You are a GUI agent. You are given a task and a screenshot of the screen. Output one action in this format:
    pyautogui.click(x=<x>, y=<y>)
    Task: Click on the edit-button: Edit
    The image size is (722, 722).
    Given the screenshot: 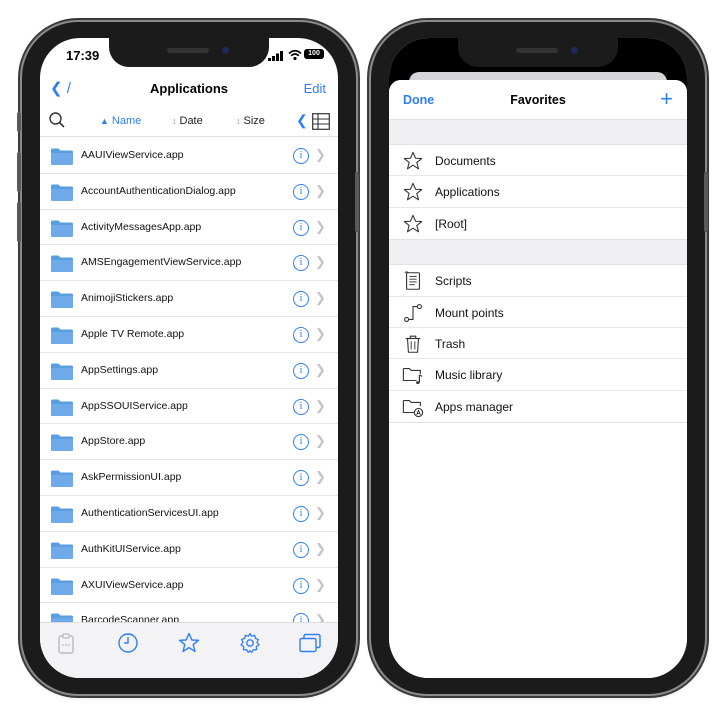 What is the action you would take?
    pyautogui.click(x=315, y=88)
    